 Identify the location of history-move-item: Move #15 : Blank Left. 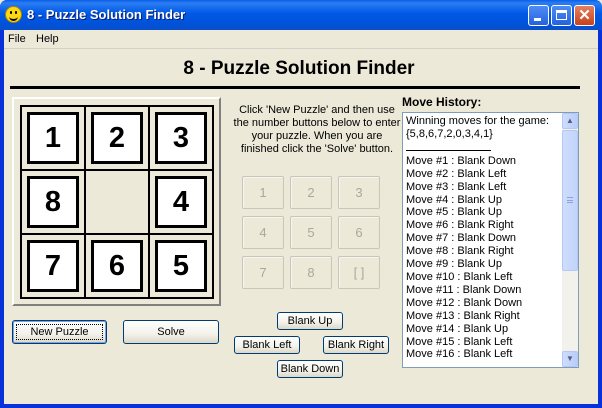
(459, 341).